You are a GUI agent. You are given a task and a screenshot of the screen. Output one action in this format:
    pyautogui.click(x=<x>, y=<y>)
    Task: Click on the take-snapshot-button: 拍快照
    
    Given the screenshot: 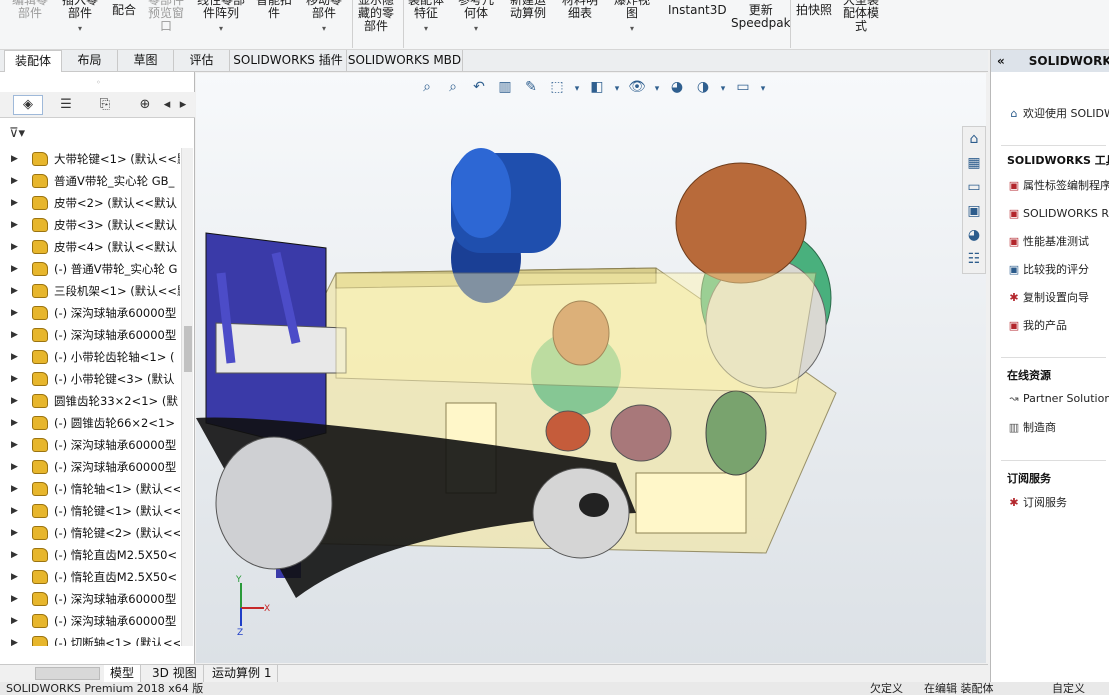 What is the action you would take?
    pyautogui.click(x=814, y=10)
    